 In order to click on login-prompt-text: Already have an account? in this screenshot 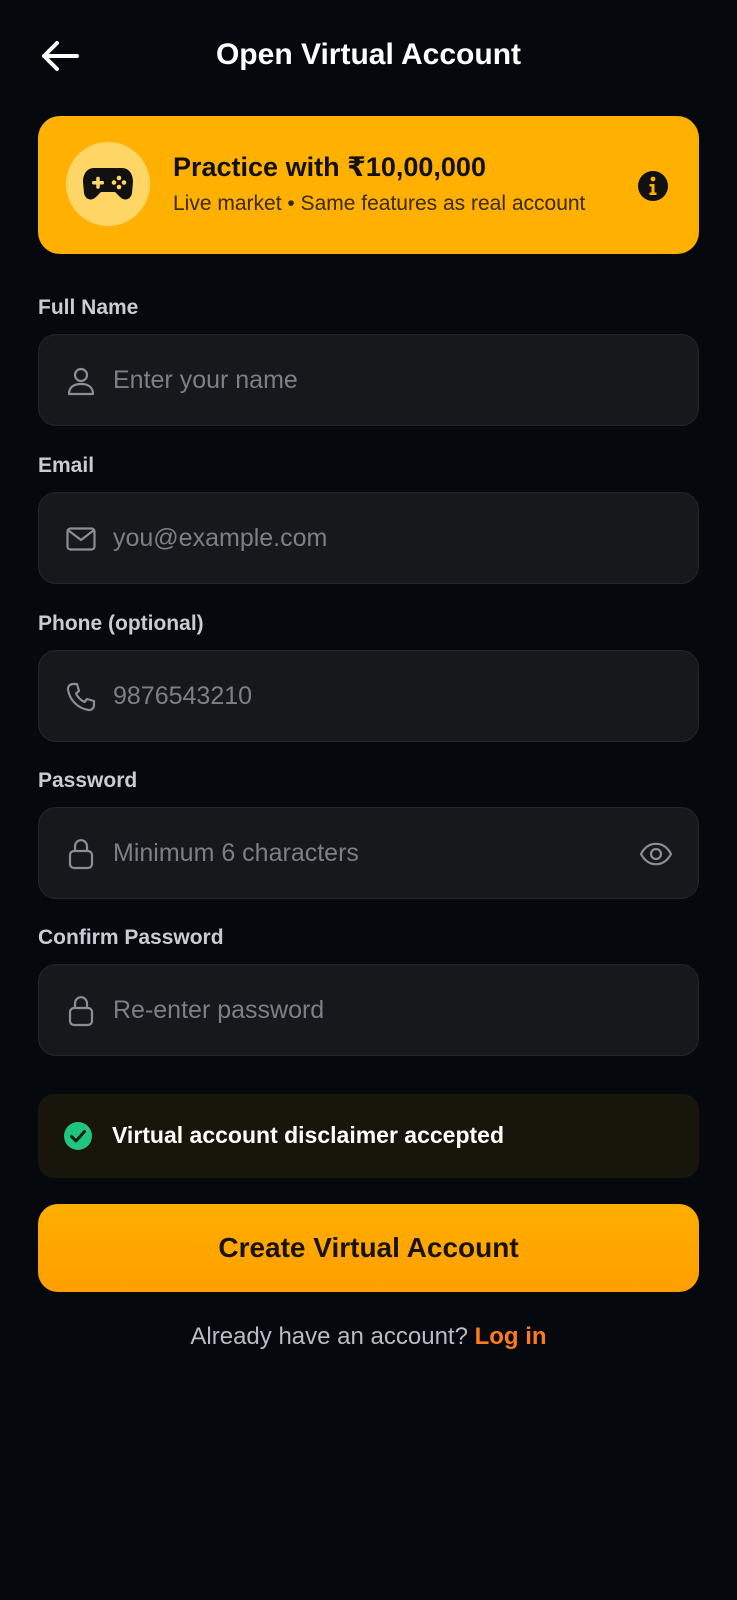, I will do `click(329, 1336)`.